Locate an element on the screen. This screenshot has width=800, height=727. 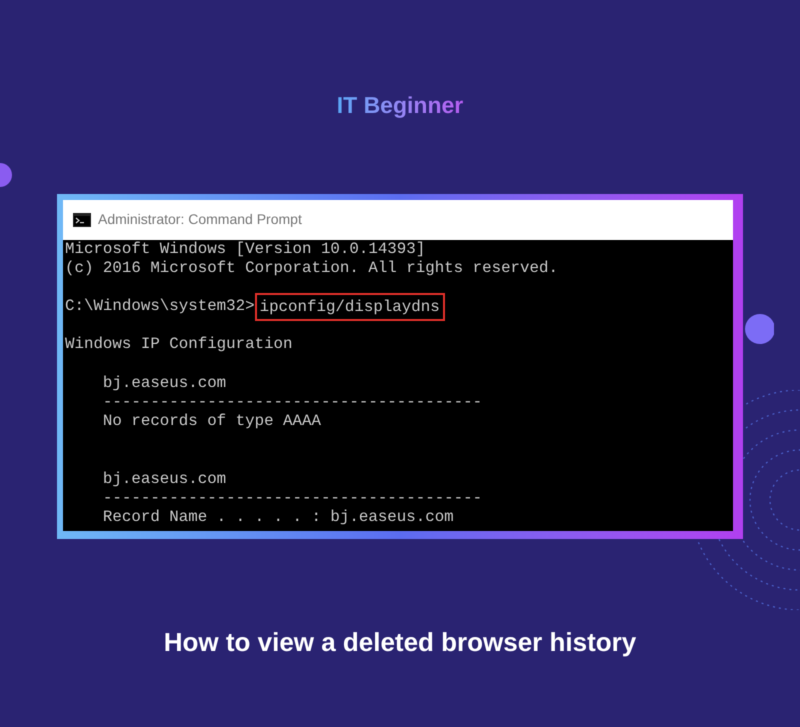
window-title: Administrator: Command Prompt is located at coordinates (200, 219).